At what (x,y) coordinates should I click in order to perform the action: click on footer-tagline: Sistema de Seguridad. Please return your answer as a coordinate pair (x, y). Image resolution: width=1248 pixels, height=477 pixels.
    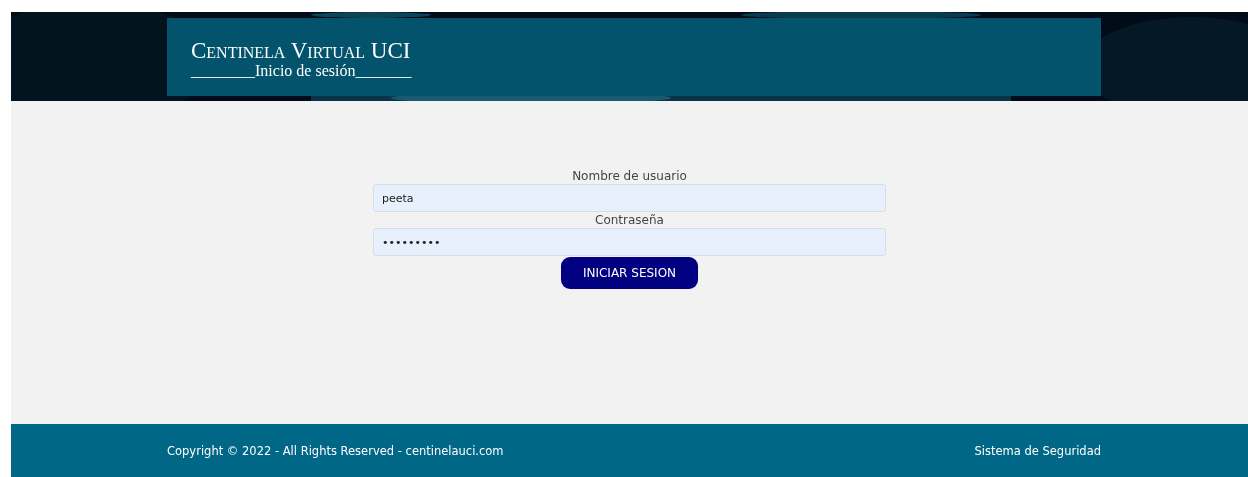
    Looking at the image, I should click on (1037, 450).